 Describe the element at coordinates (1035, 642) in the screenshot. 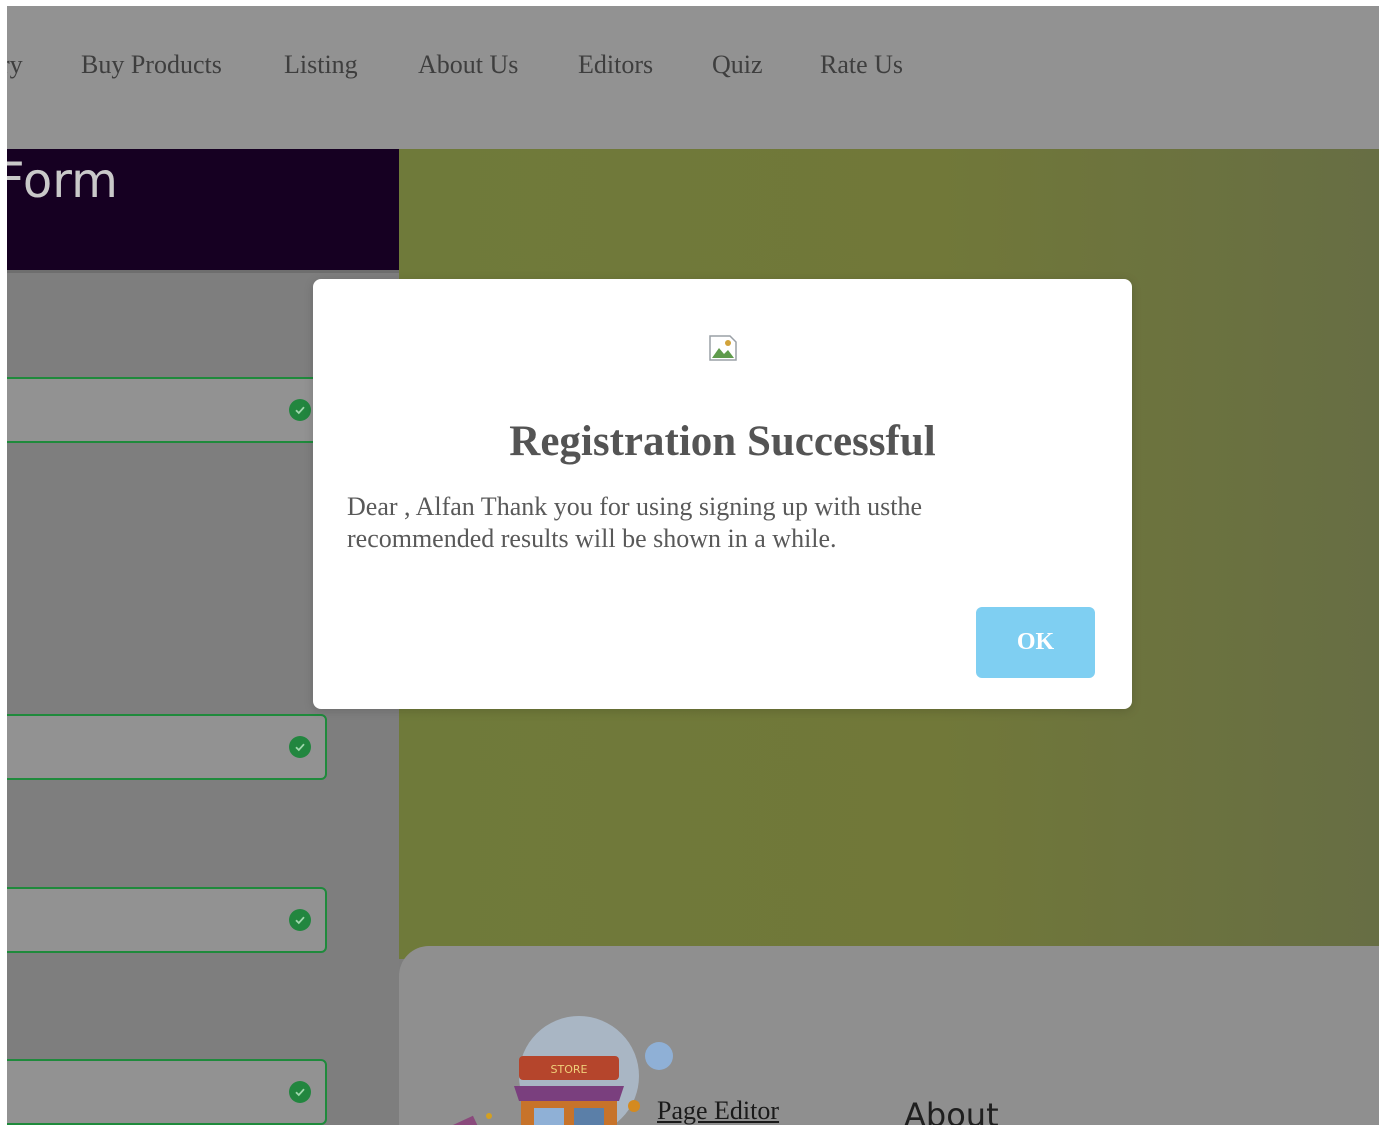

I see `ok-button: OK` at that location.